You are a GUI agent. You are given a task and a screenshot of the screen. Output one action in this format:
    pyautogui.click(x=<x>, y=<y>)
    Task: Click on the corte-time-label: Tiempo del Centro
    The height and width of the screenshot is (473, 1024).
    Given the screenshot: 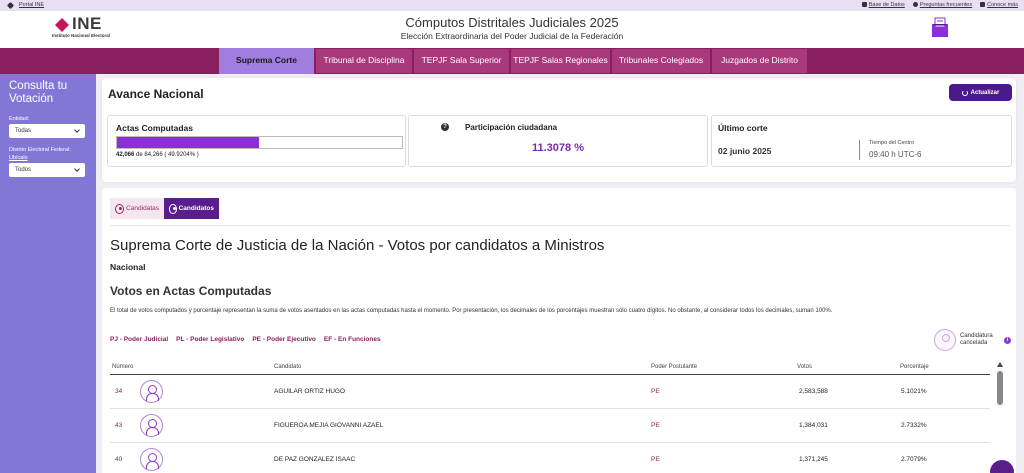 What is the action you would take?
    pyautogui.click(x=892, y=143)
    